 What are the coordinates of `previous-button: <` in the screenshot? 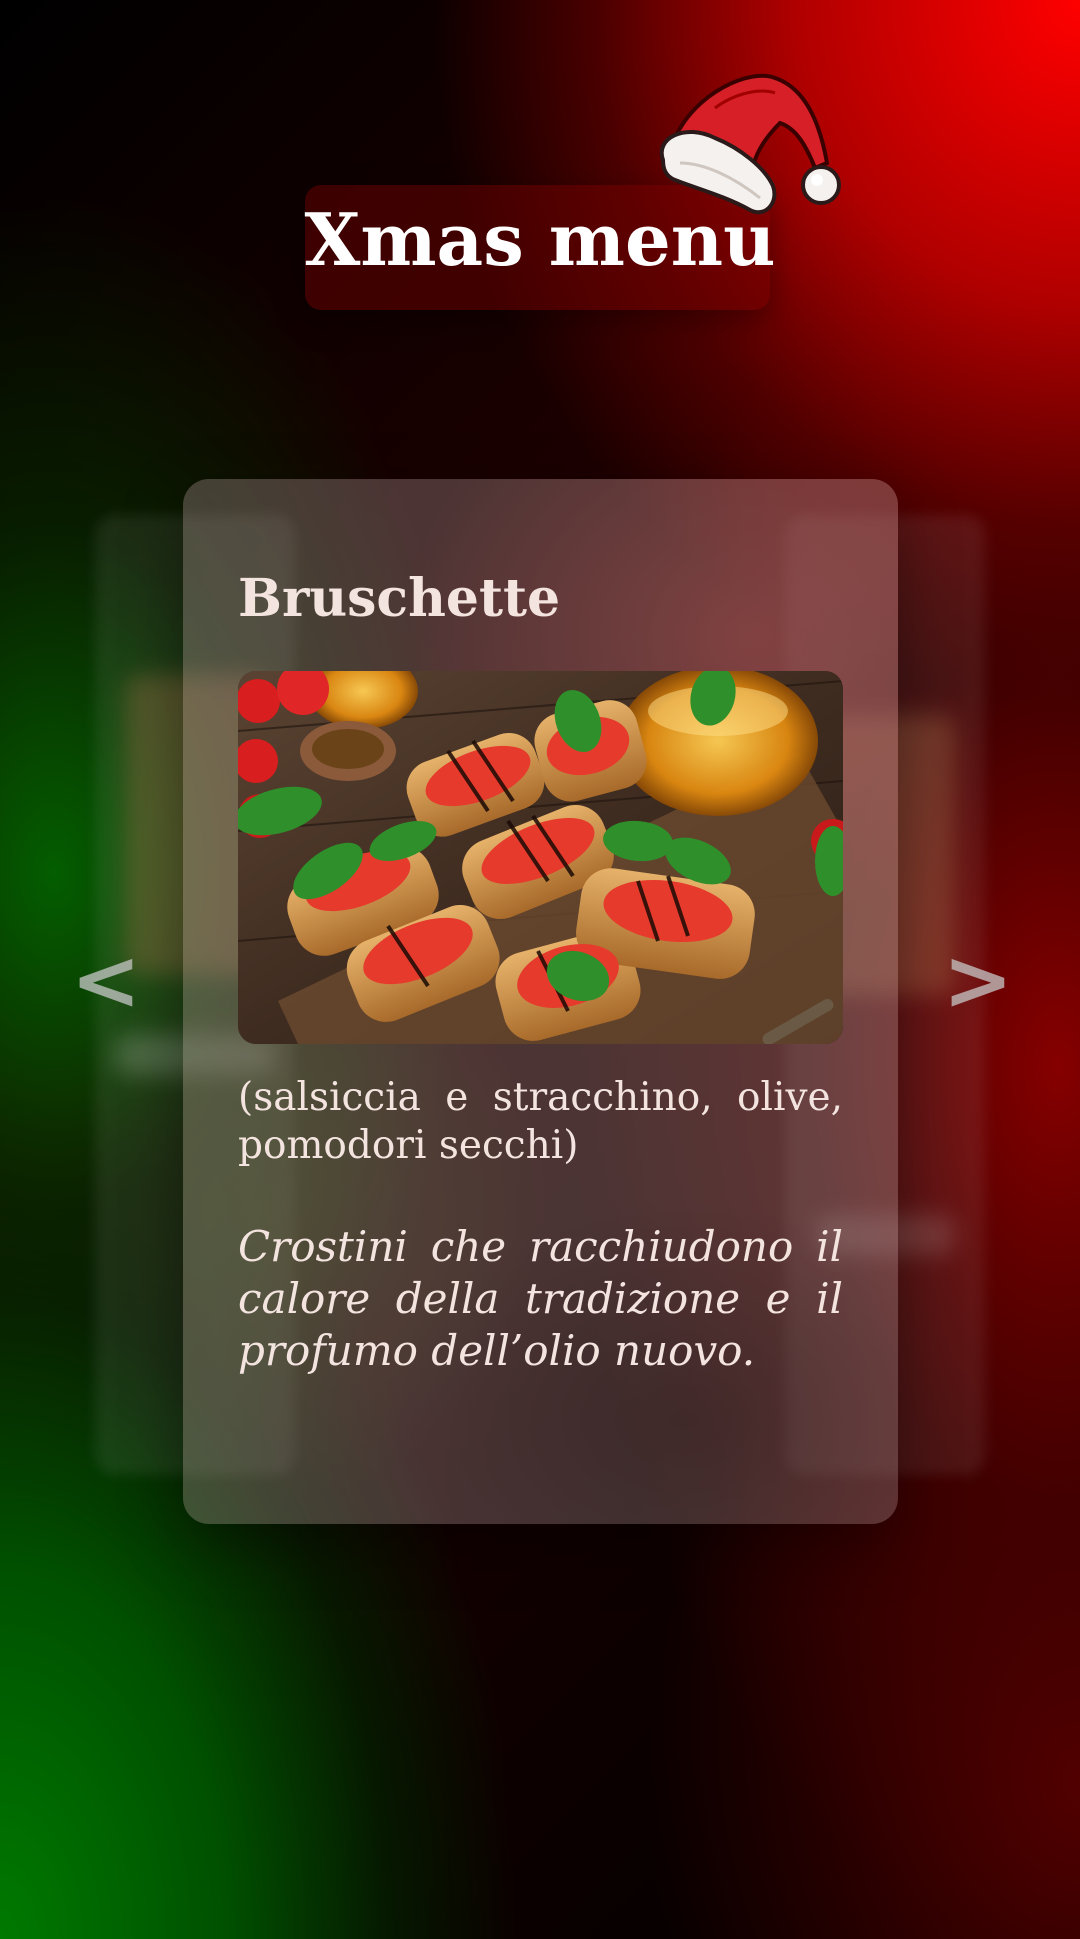 It's located at (106, 980).